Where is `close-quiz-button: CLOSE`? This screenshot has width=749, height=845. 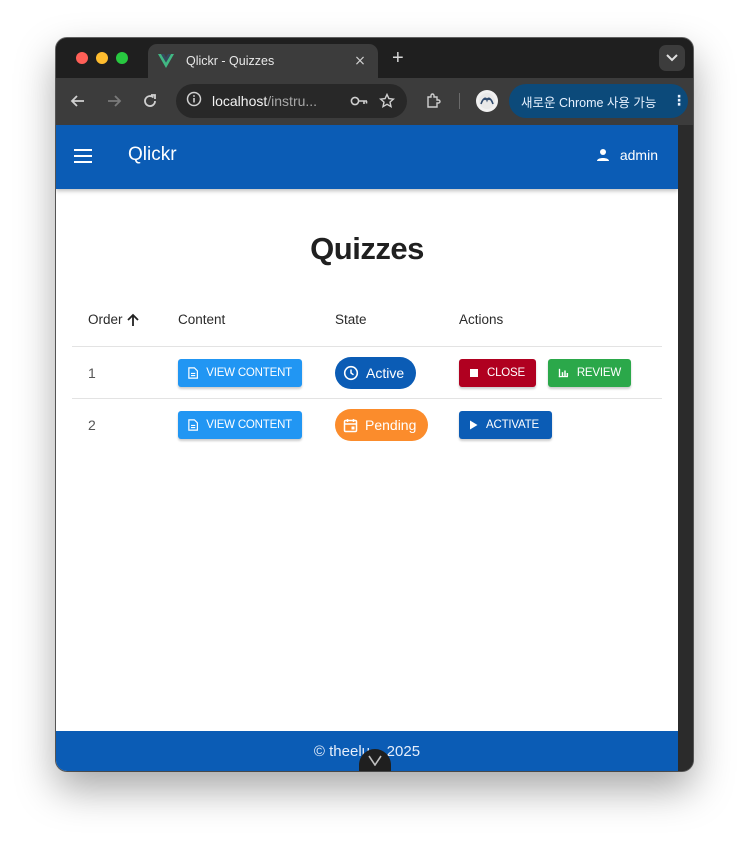 close-quiz-button: CLOSE is located at coordinates (497, 373).